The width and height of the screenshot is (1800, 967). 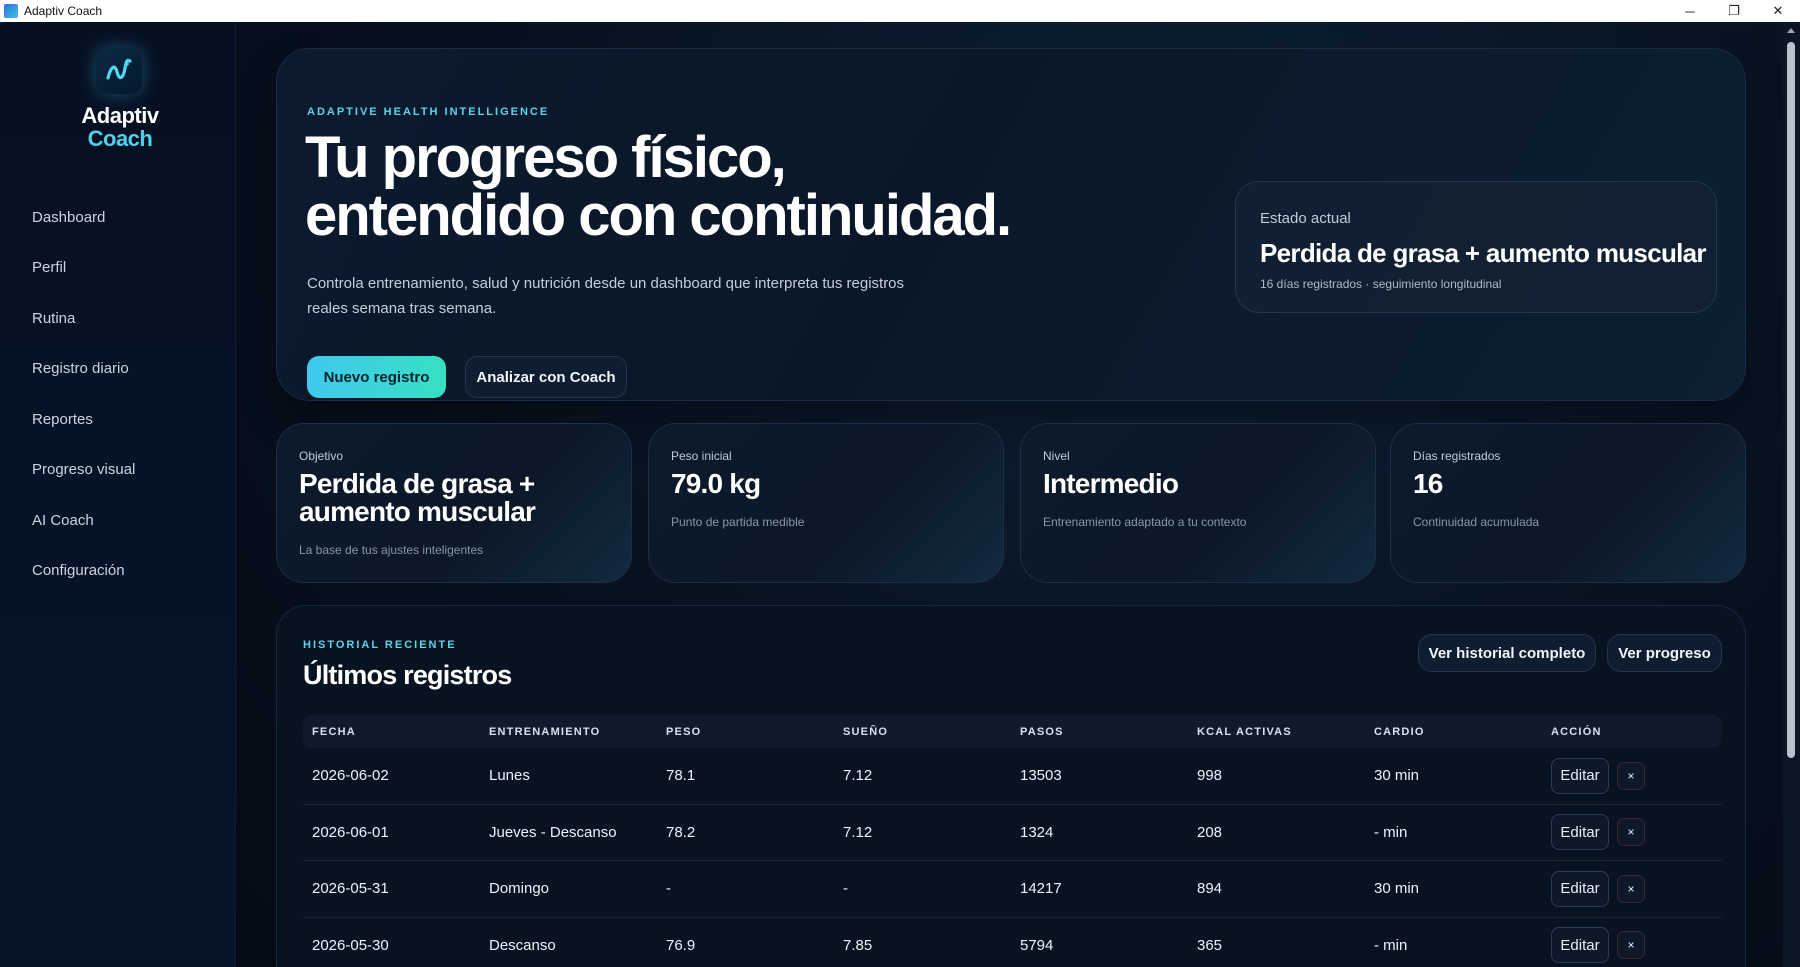 I want to click on cell-kcal: 894, so click(x=1210, y=889).